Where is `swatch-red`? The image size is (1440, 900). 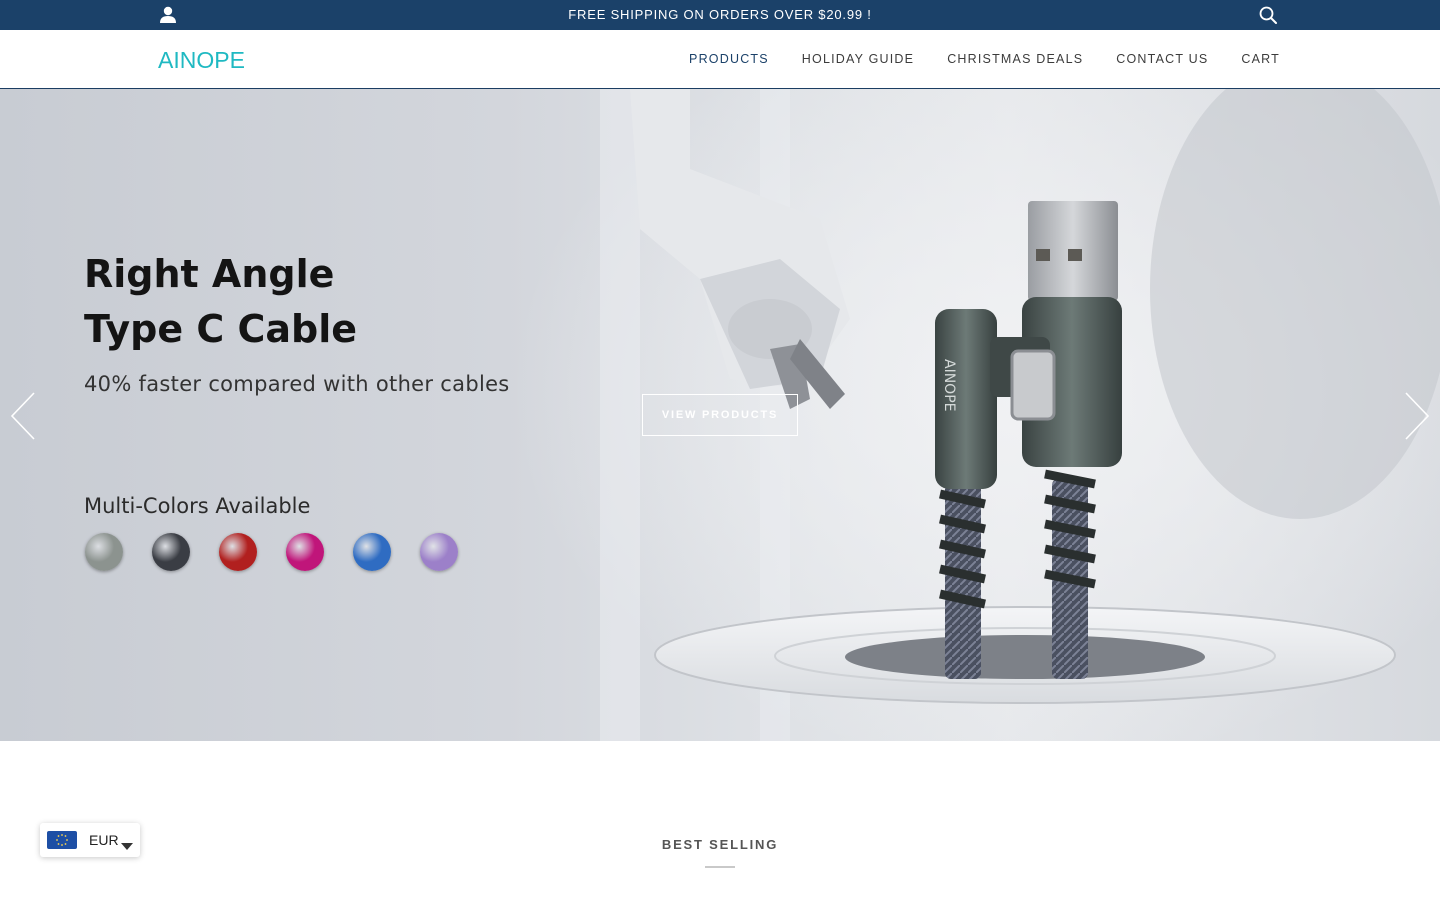 swatch-red is located at coordinates (238, 552).